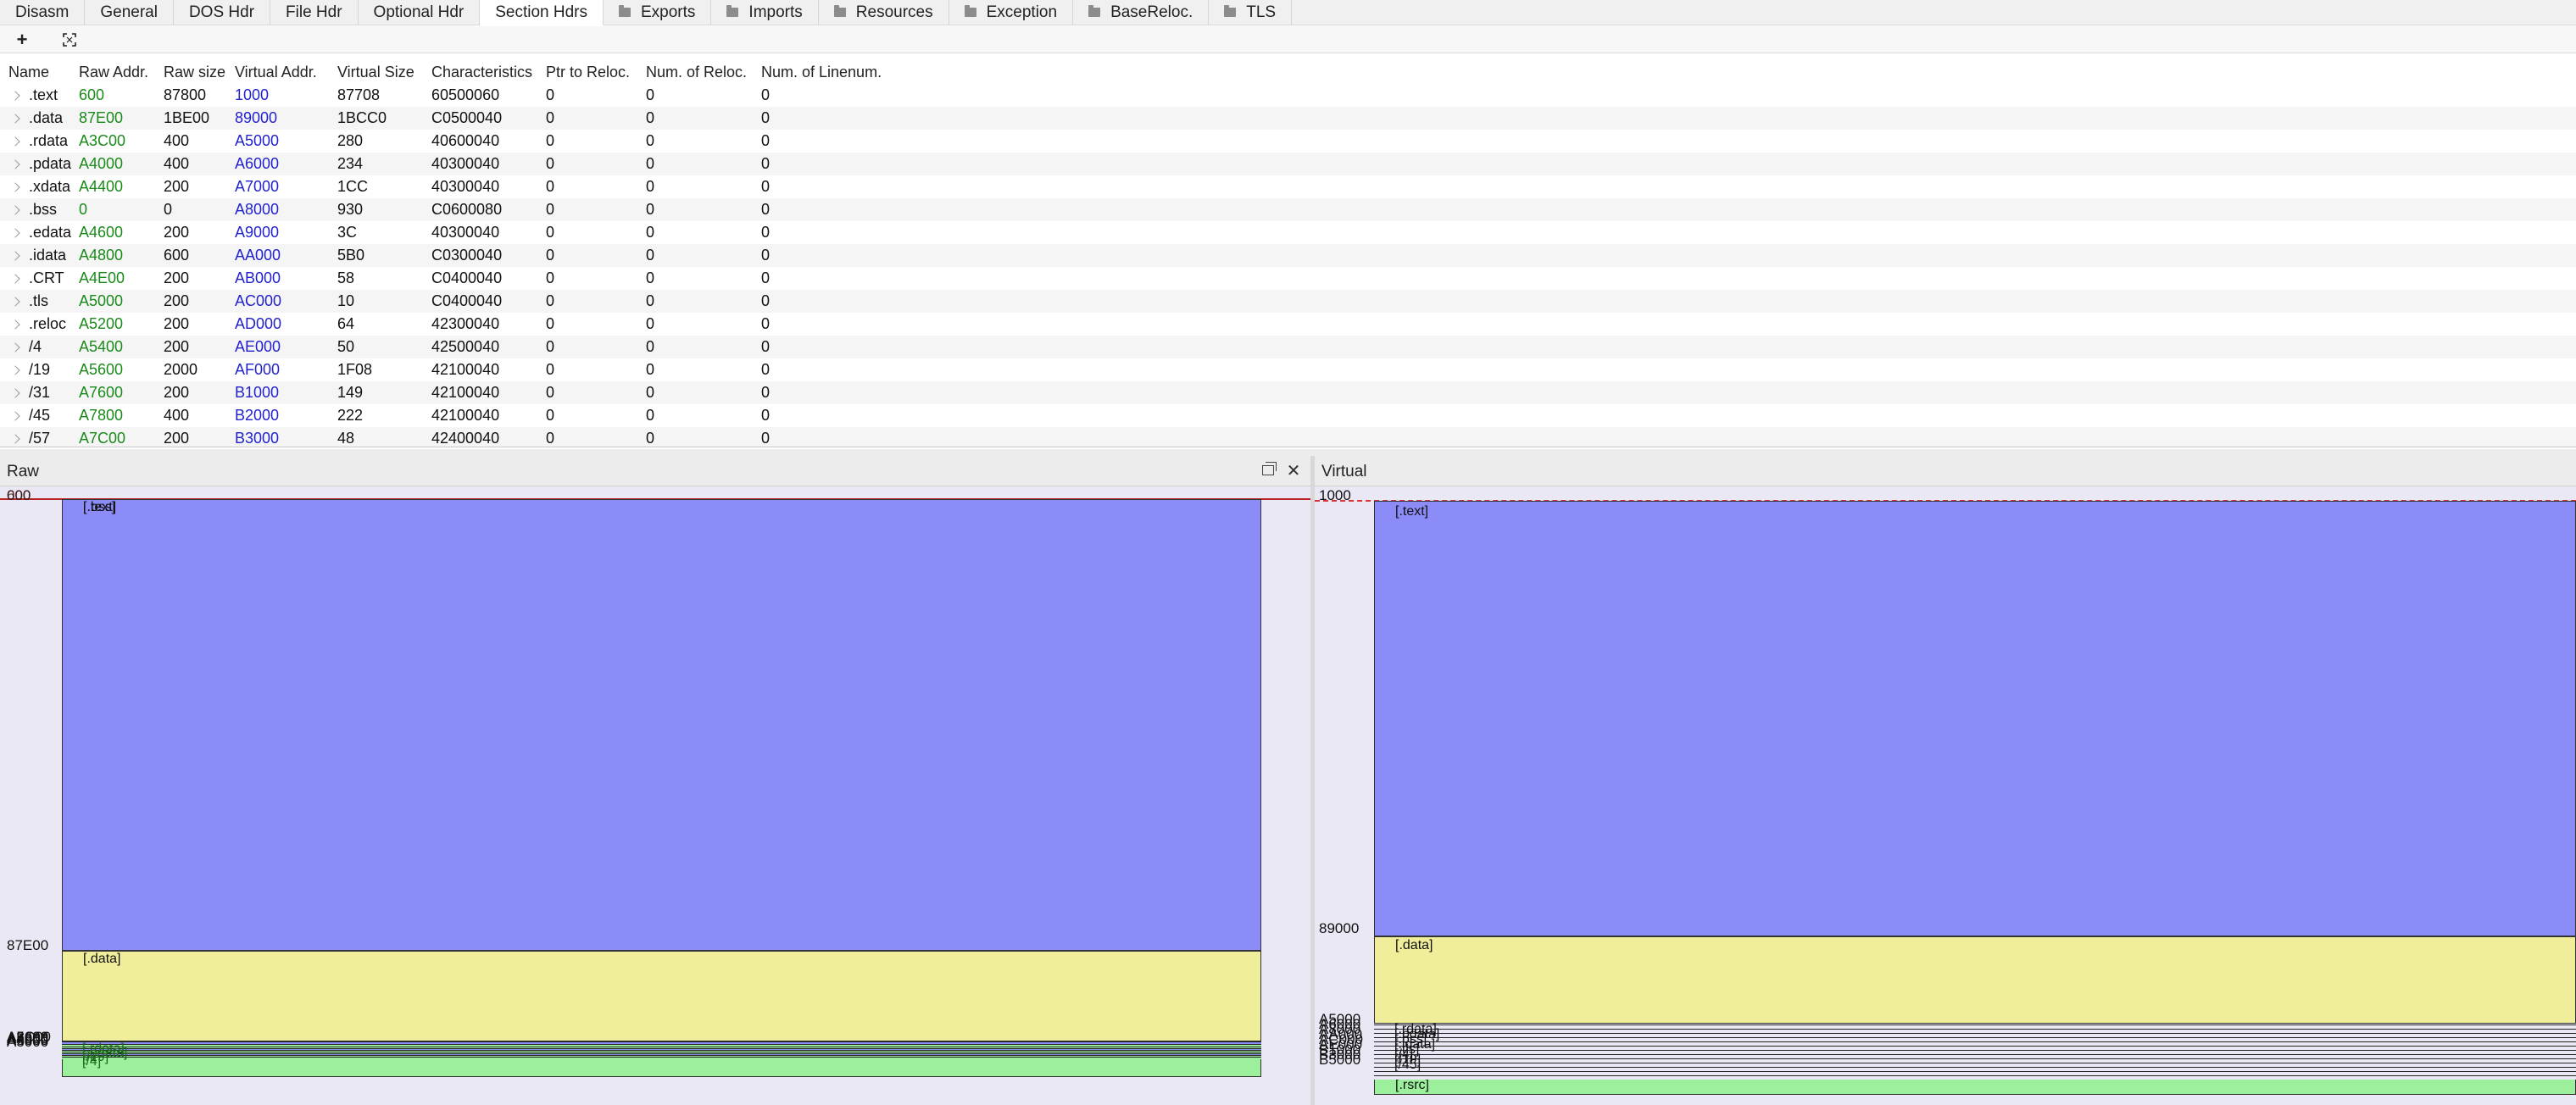 This screenshot has height=1105, width=2576. Describe the element at coordinates (1288, 369) in the screenshot. I see `table-row: /19 A5600 2000 AF000 1F08 42100040 0 0 0` at that location.